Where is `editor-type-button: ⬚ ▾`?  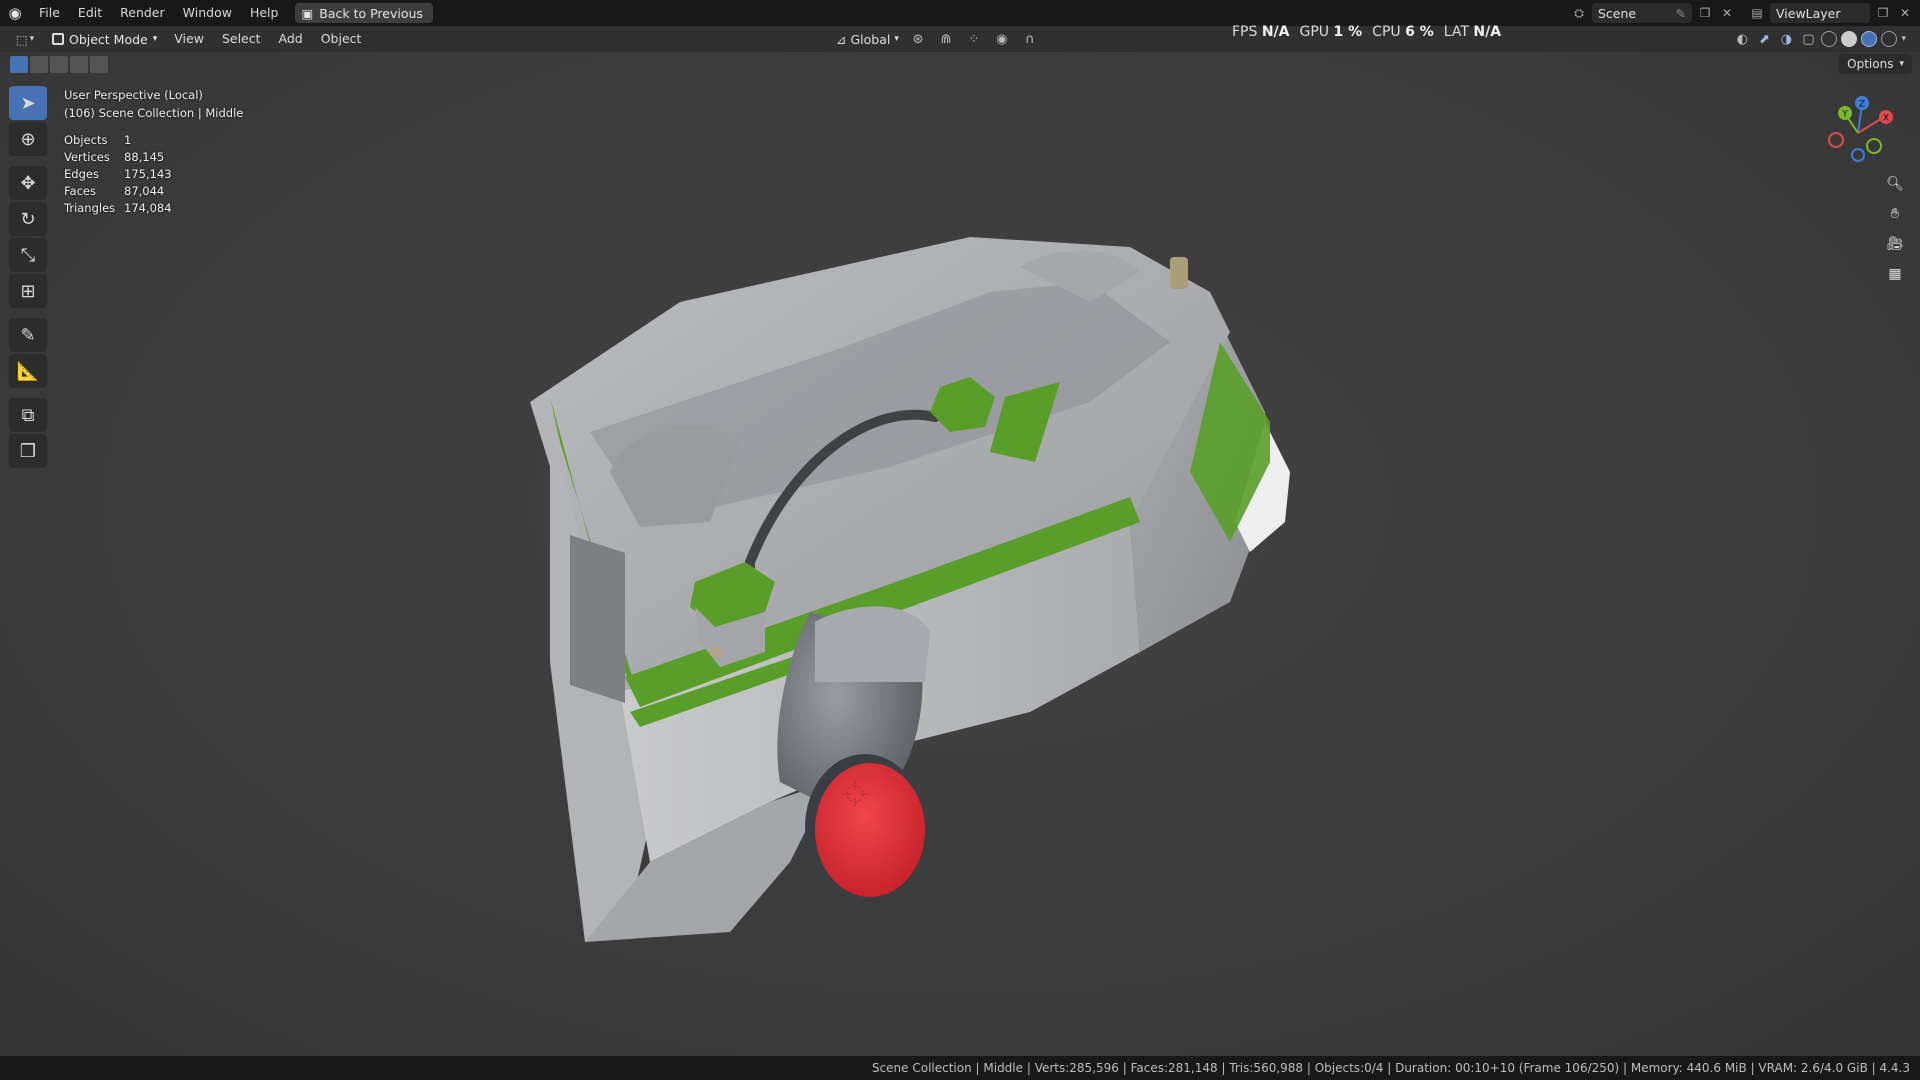 editor-type-button: ⬚ ▾ is located at coordinates (25, 39).